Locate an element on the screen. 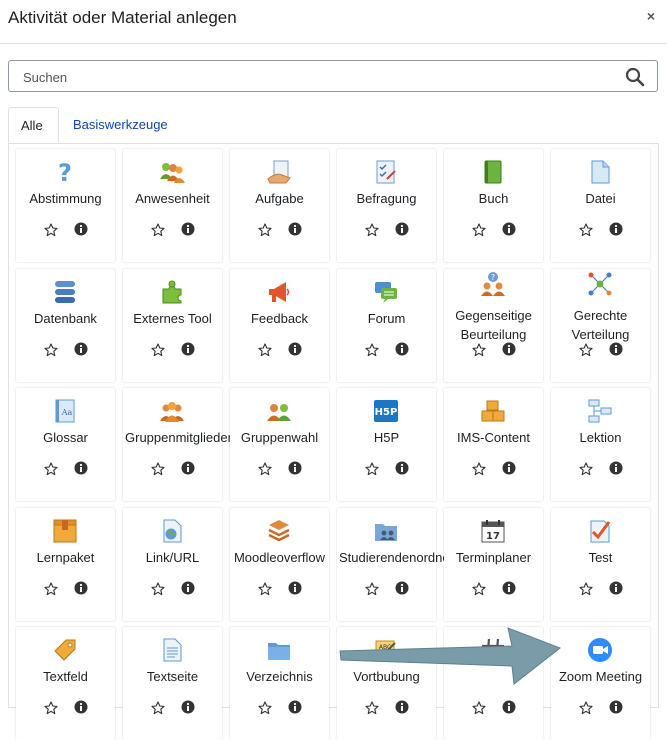 Image resolution: width=667 pixels, height=740 pixels. activity-card: Zoom Meeting is located at coordinates (600, 683).